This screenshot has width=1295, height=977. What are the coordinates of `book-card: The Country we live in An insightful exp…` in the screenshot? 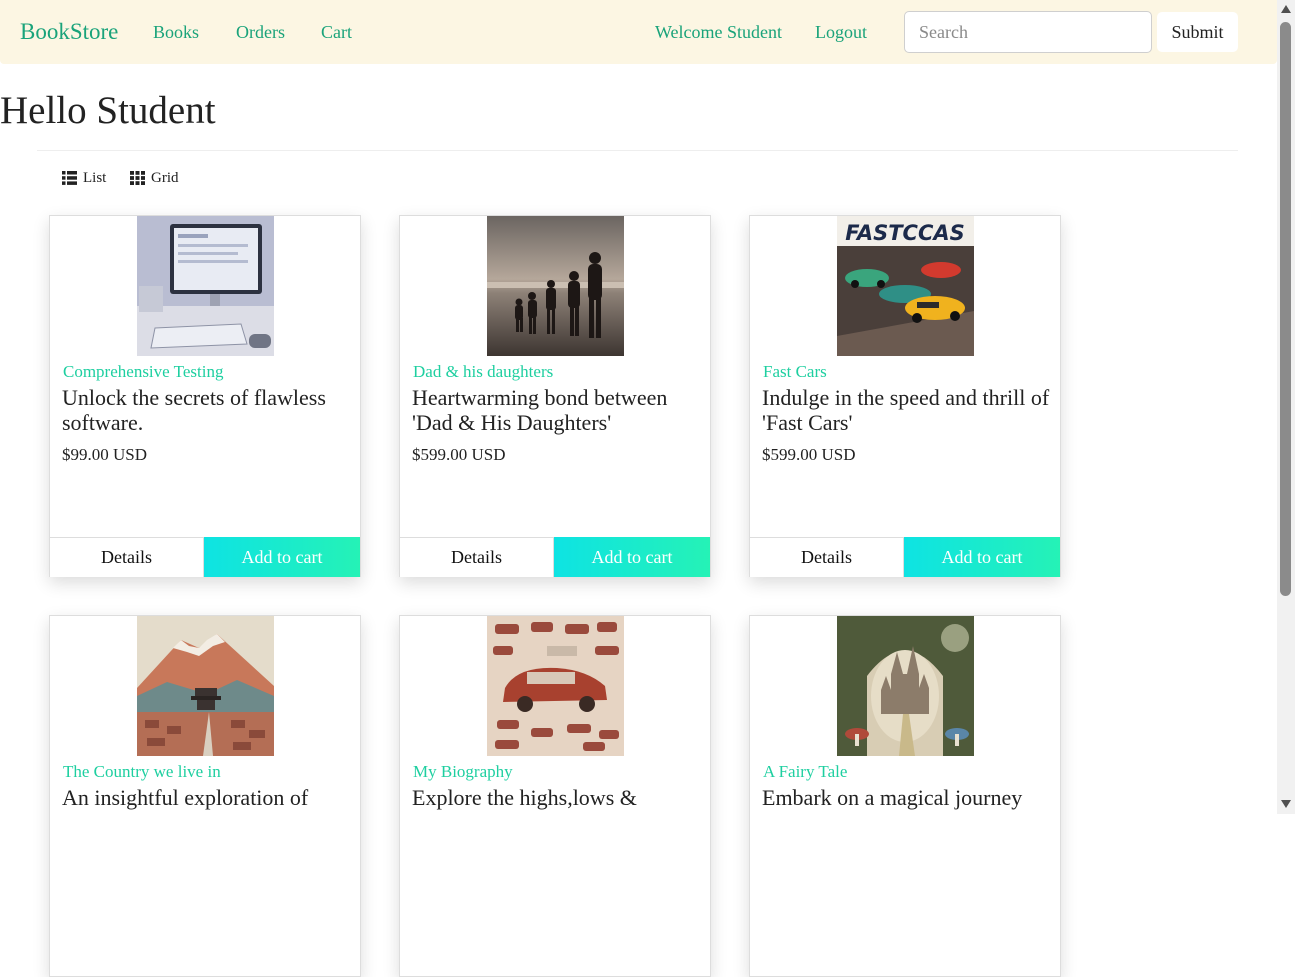 It's located at (205, 796).